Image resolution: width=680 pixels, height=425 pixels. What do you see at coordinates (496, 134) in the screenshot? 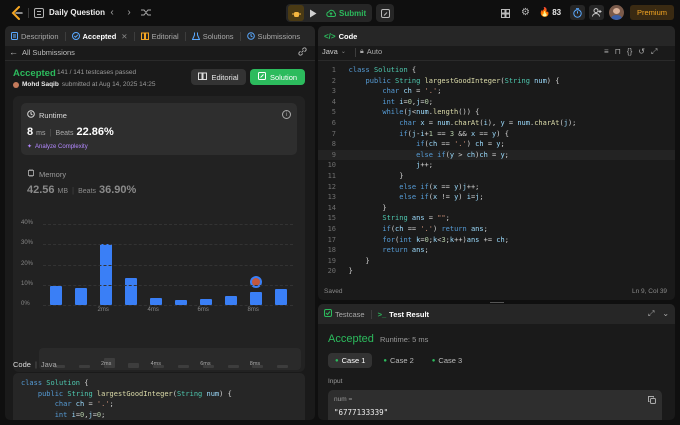
I see `code-line: 7 if(j-i+1 == 3 && x == y) {` at bounding box center [496, 134].